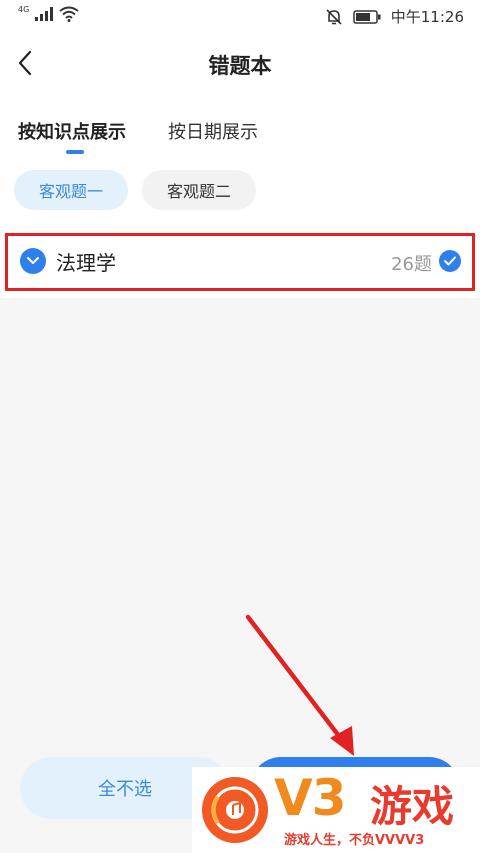 Image resolution: width=480 pixels, height=853 pixels. I want to click on expand-button, so click(33, 261).